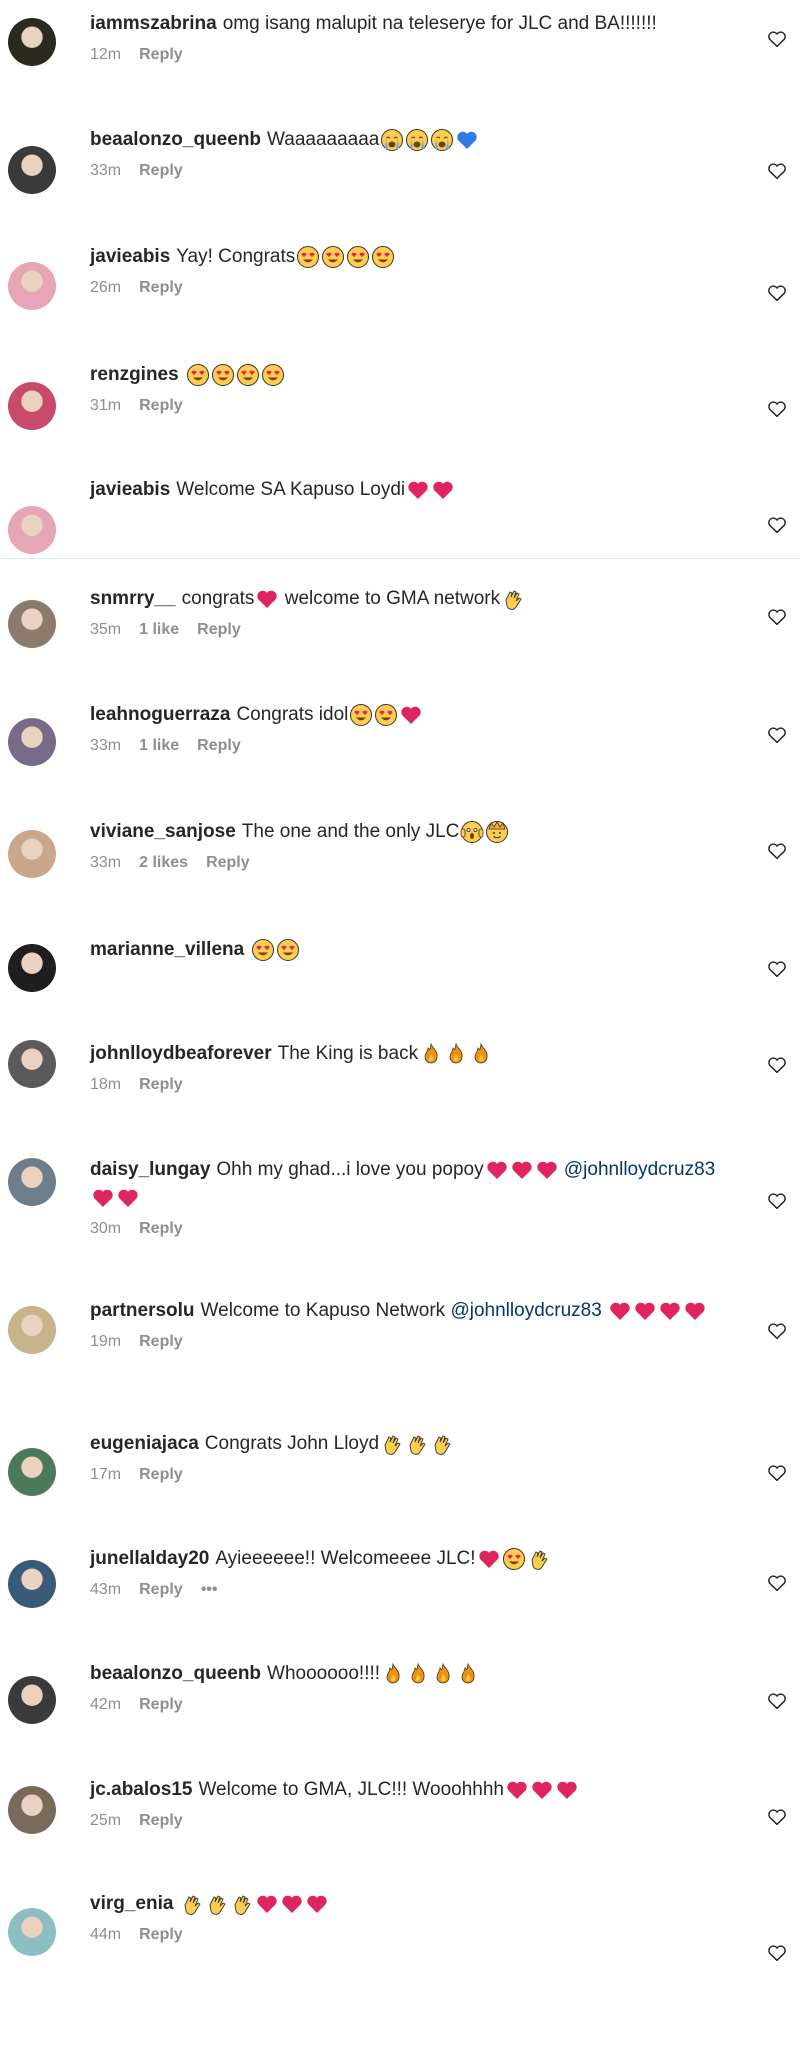  I want to click on more-options-icon: •••, so click(209, 1589).